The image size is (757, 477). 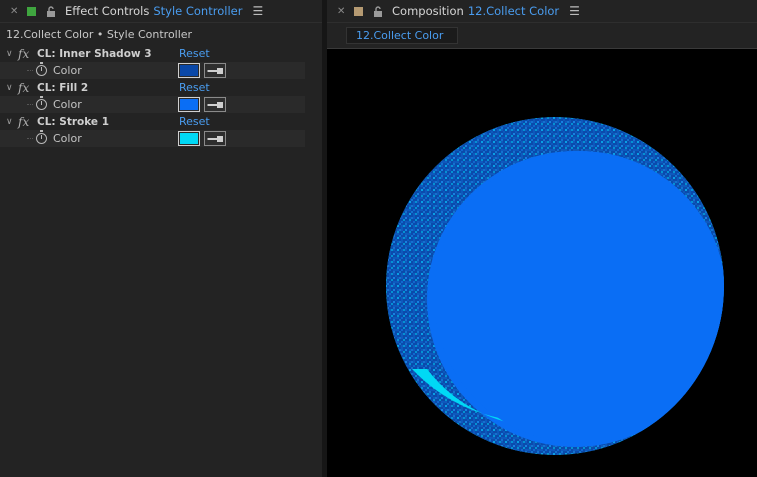 What do you see at coordinates (428, 11) in the screenshot?
I see `panel-title: Composition` at bounding box center [428, 11].